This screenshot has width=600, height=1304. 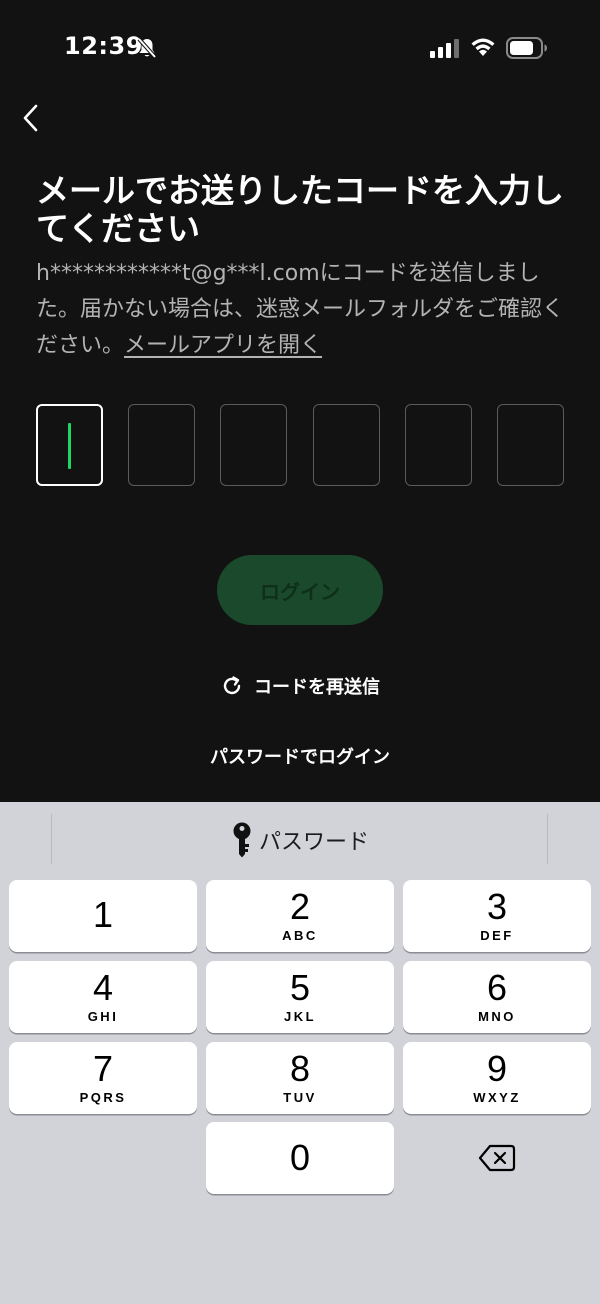 I want to click on key-letters: TUV, so click(x=300, y=1097).